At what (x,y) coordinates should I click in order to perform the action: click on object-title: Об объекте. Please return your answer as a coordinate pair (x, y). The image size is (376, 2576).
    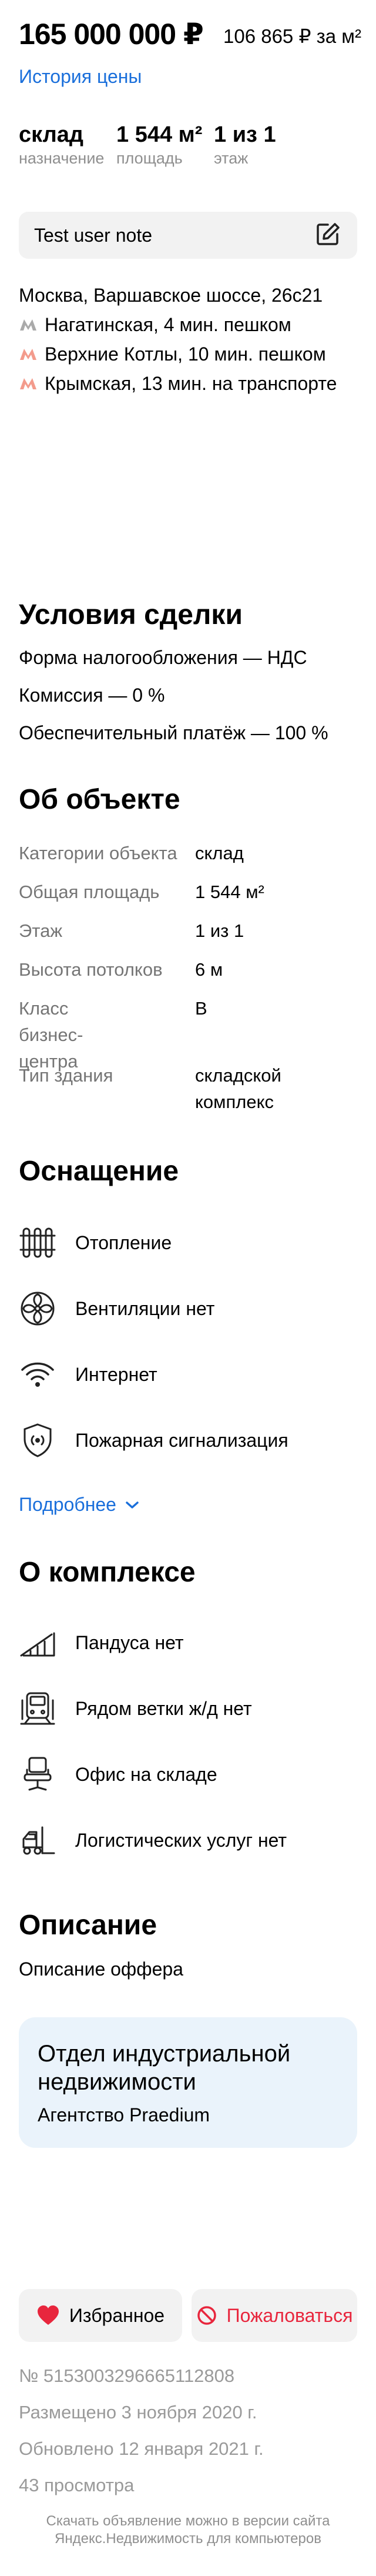
    Looking at the image, I should click on (100, 799).